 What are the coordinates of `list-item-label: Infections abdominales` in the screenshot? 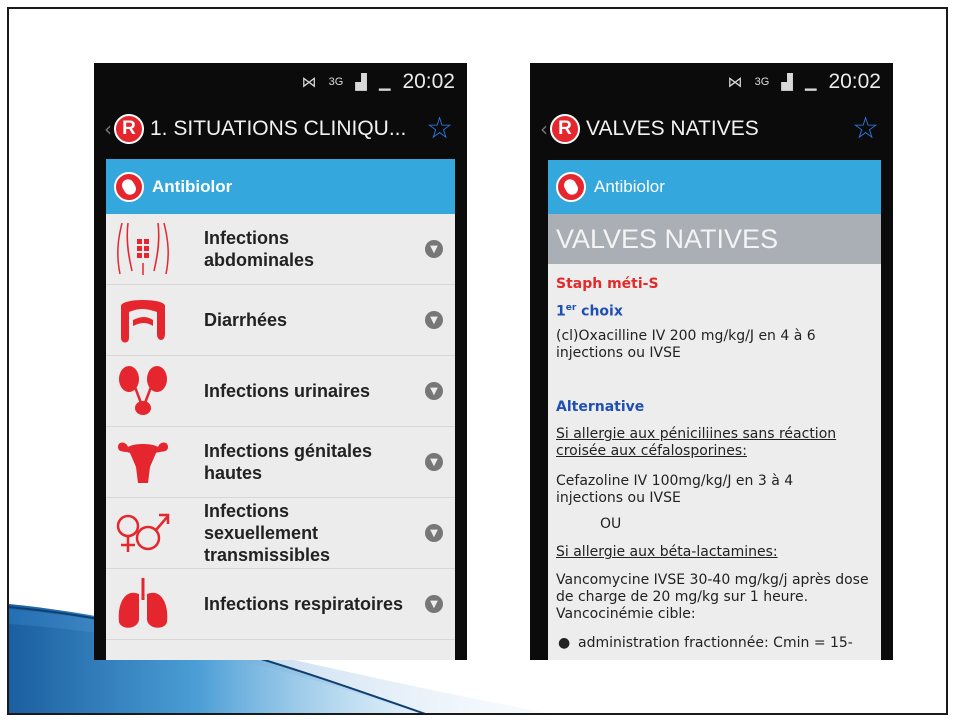 It's located at (259, 249).